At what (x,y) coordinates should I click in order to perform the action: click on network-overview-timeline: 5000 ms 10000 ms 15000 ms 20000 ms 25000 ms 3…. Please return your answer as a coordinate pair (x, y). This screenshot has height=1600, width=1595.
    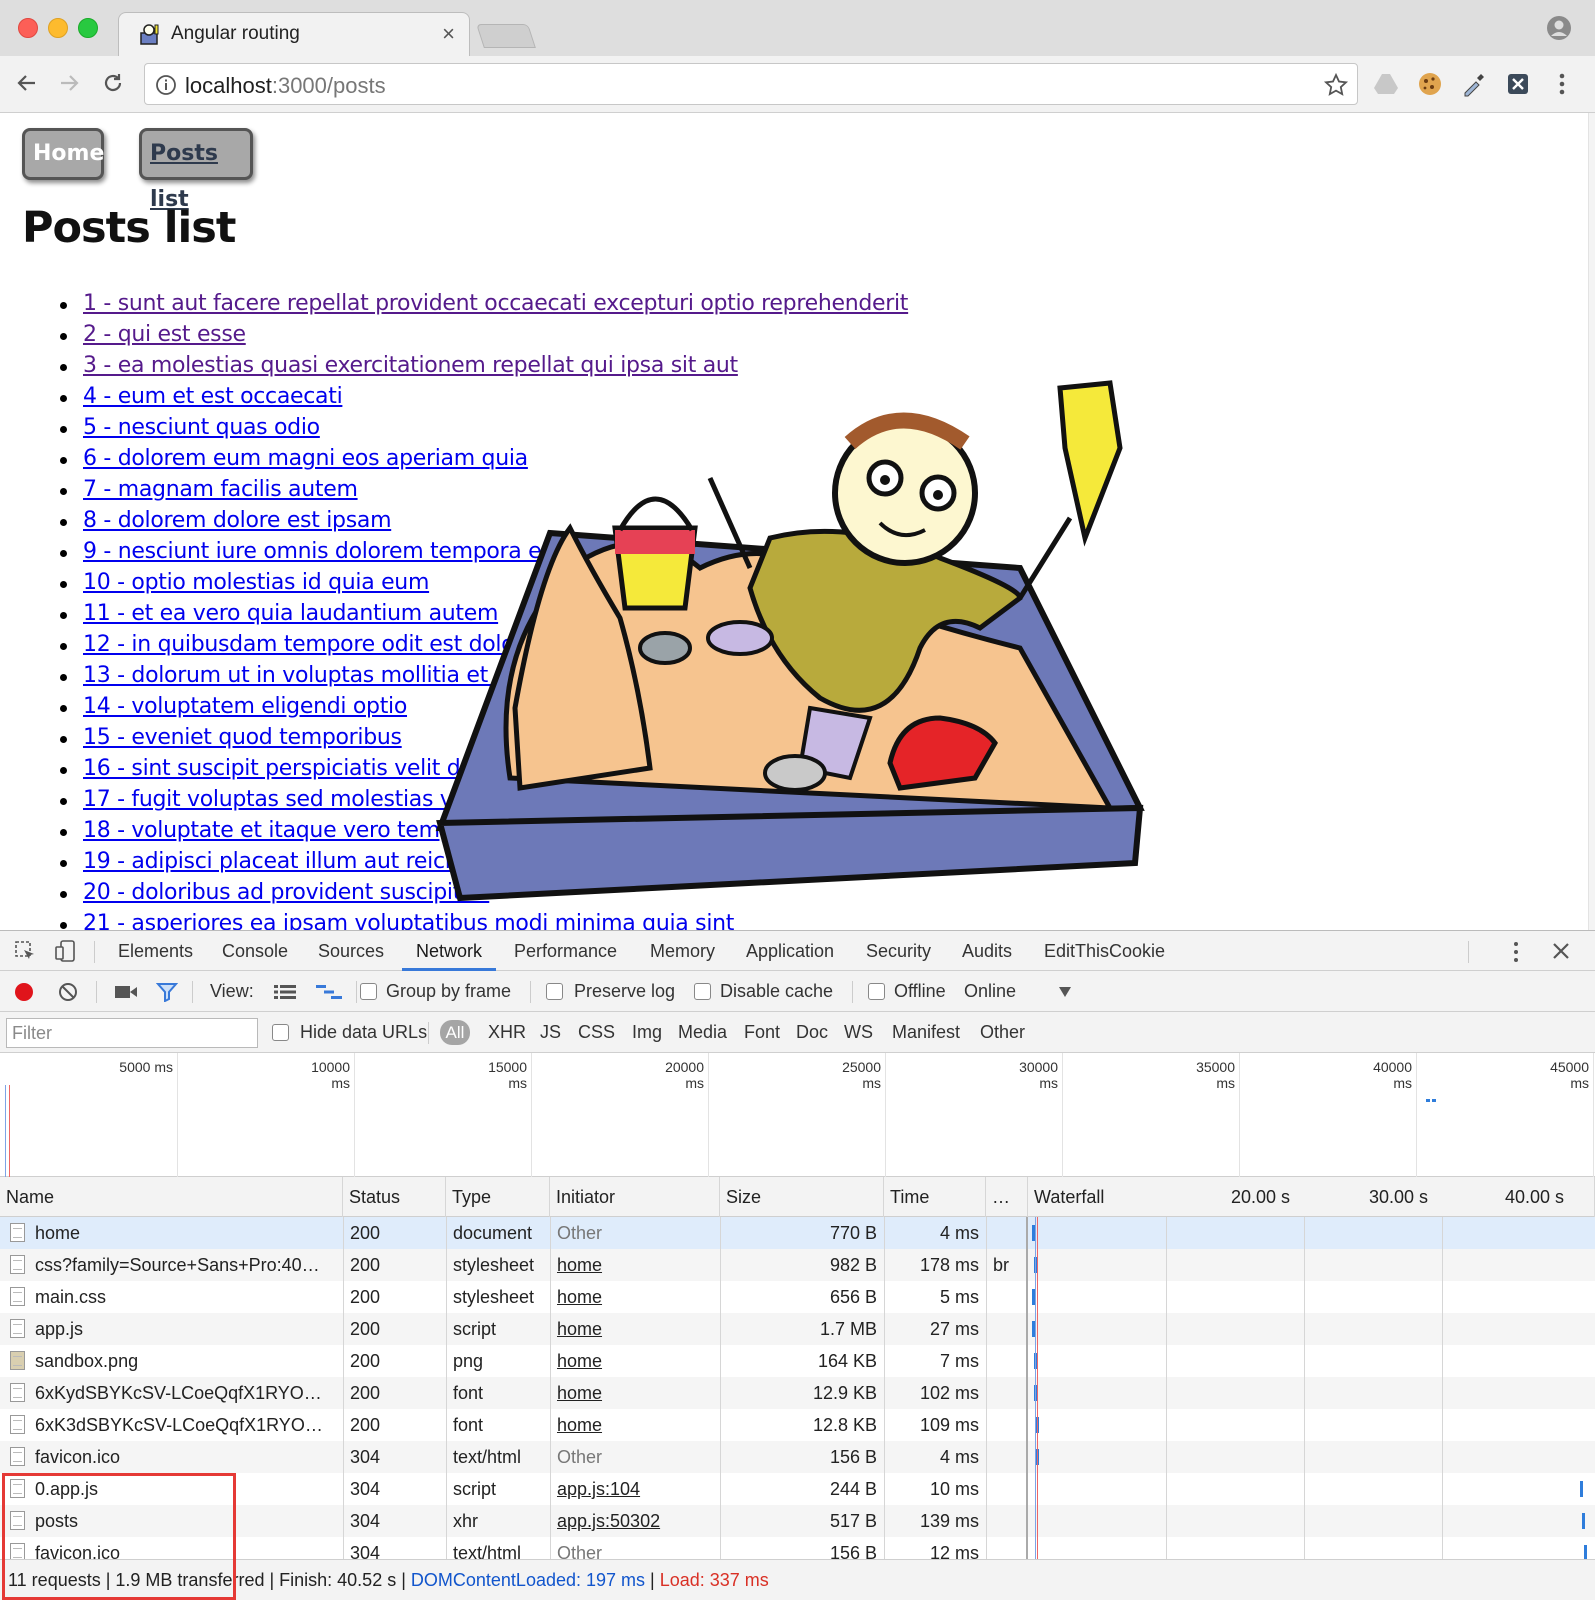
    Looking at the image, I should click on (797, 1115).